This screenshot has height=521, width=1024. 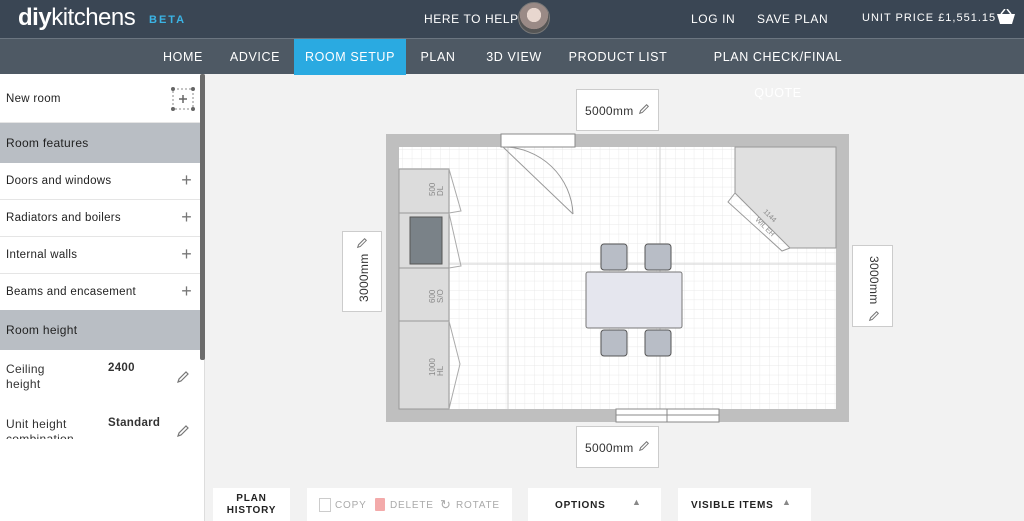 What do you see at coordinates (609, 448) in the screenshot?
I see `dimension-bottom-value: 5000mm` at bounding box center [609, 448].